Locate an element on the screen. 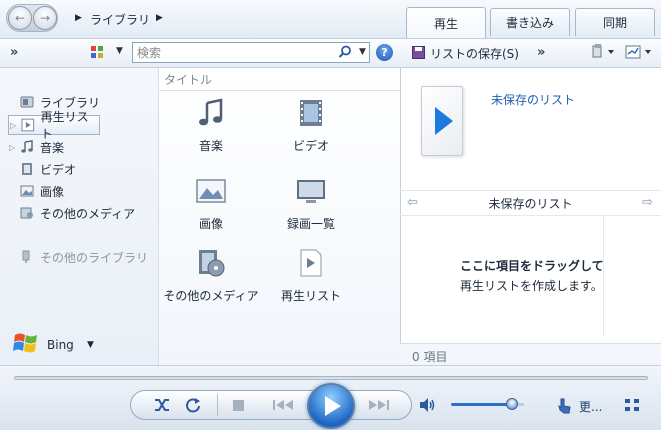 This screenshot has height=430, width=661. tile-recorded-tv: 録画一覧 is located at coordinates (311, 204).